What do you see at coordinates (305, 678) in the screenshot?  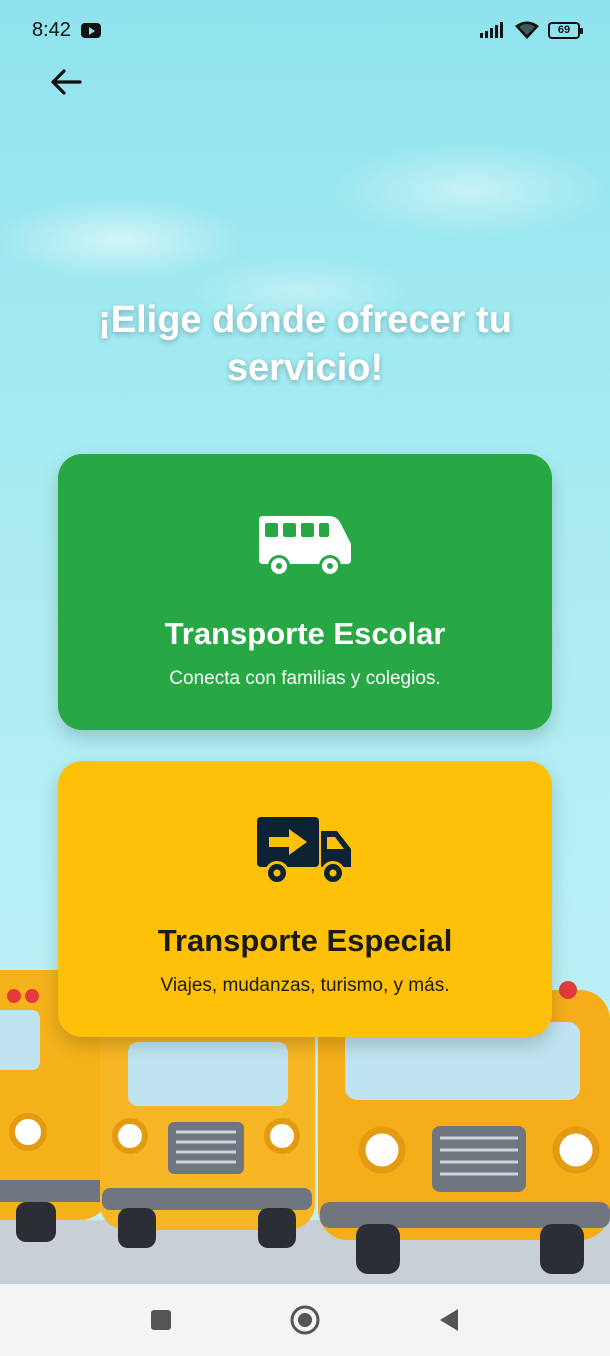 I see `card-subtitle: Conecta con familias y colegios.` at bounding box center [305, 678].